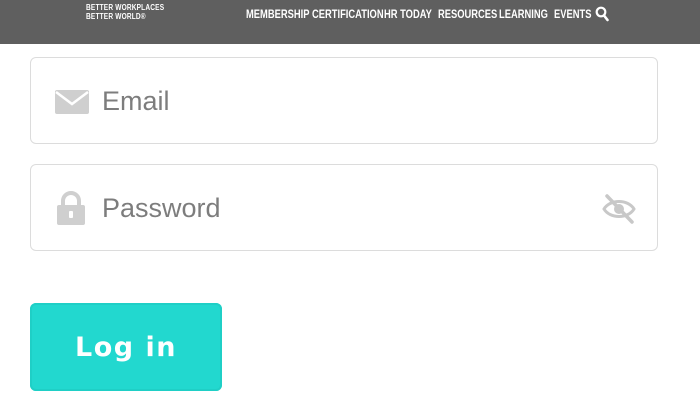 Image resolution: width=700 pixels, height=400 pixels. What do you see at coordinates (125, 7) in the screenshot?
I see `brand-line-1: BETTER WORKPLACES` at bounding box center [125, 7].